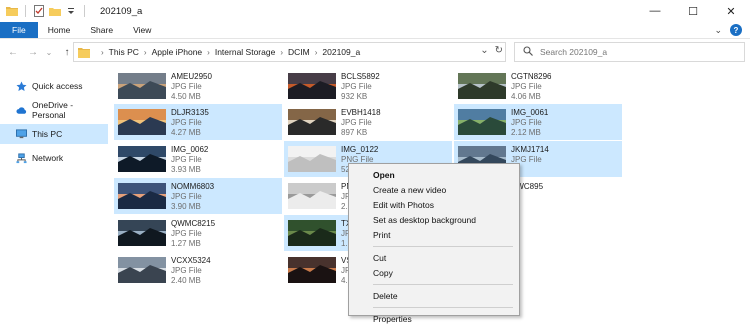  What do you see at coordinates (177, 52) in the screenshot?
I see `crumb-apple-iphone: Apple iPhone` at bounding box center [177, 52].